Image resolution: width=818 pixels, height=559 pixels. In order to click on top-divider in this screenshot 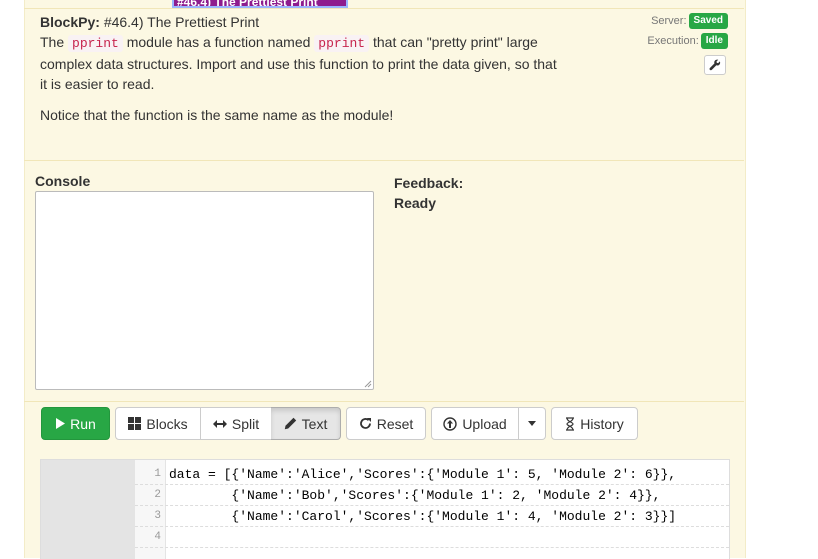, I will do `click(384, 8)`.